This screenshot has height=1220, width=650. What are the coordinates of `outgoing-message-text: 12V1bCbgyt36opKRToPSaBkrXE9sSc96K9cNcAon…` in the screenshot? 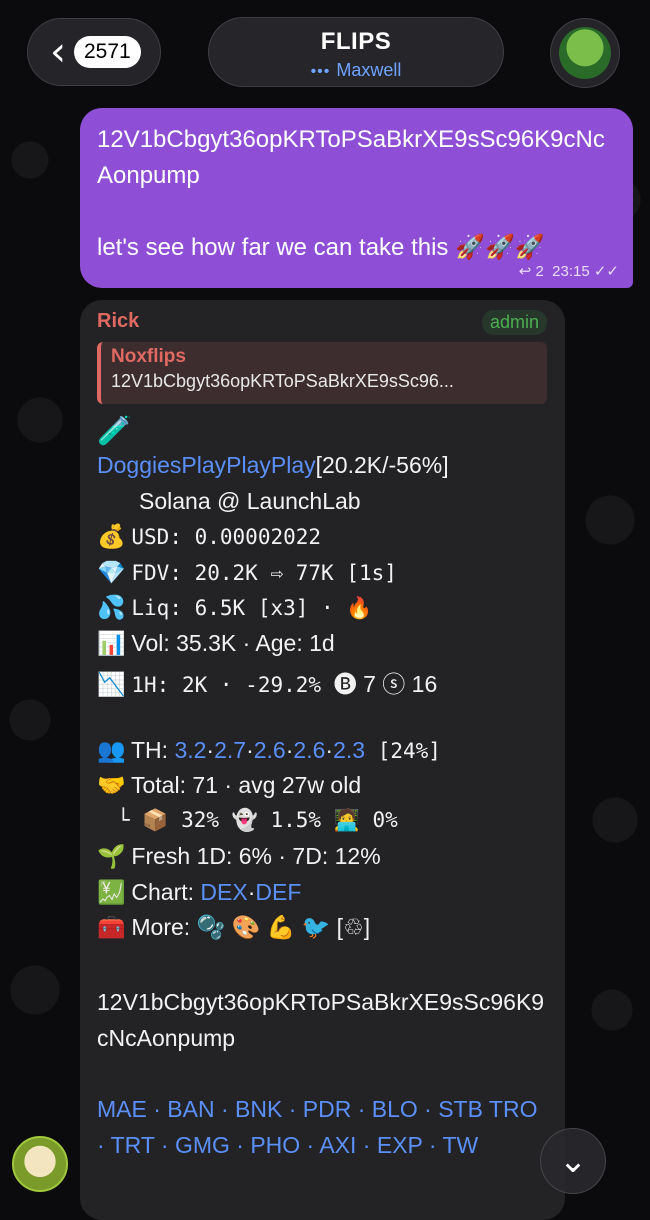 It's located at (351, 193).